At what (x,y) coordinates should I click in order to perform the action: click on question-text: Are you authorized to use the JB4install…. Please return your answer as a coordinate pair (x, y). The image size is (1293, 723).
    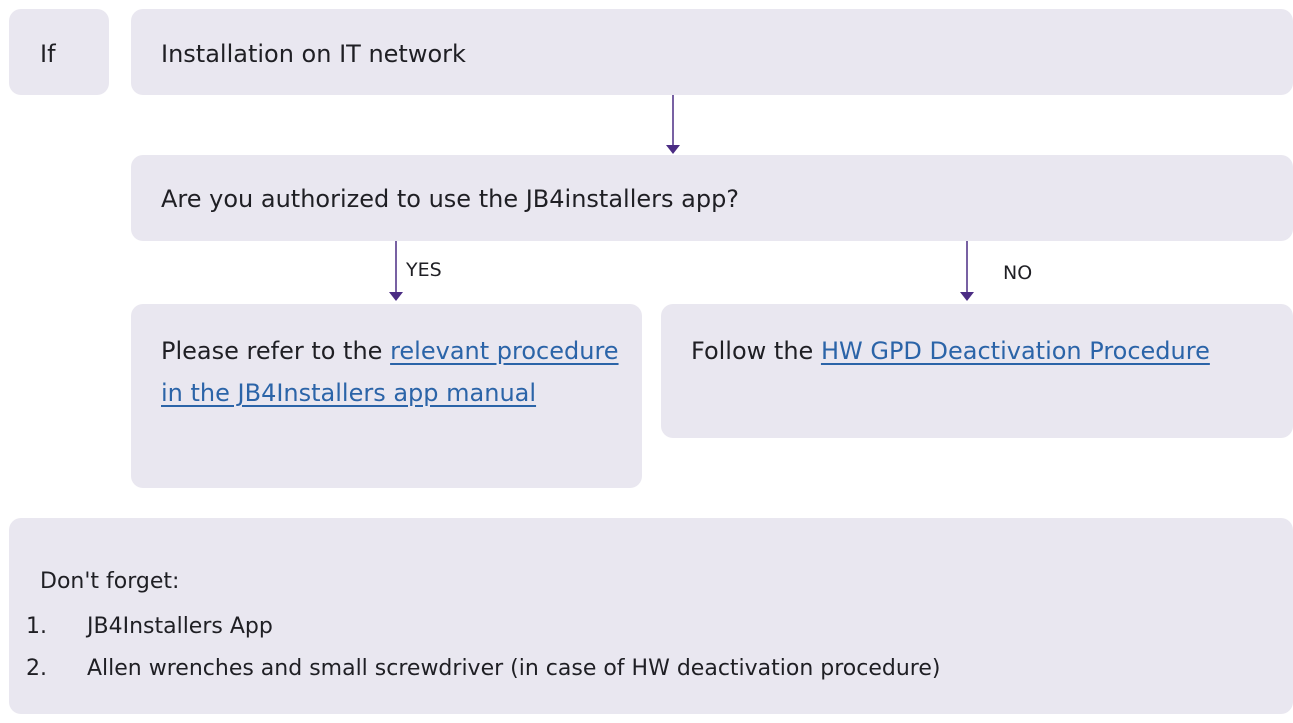
    Looking at the image, I should click on (450, 199).